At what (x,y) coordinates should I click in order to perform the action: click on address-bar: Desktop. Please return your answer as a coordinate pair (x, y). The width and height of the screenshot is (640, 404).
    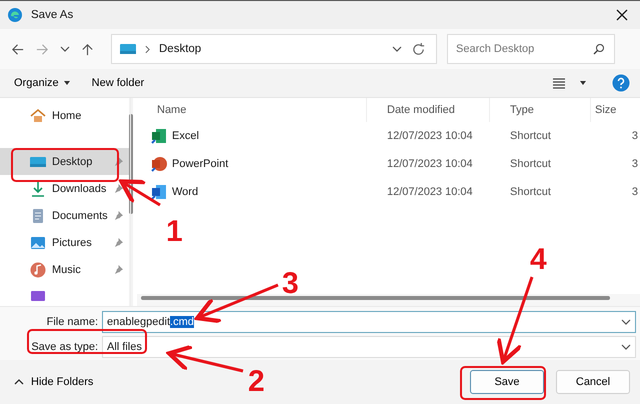
    Looking at the image, I should click on (274, 49).